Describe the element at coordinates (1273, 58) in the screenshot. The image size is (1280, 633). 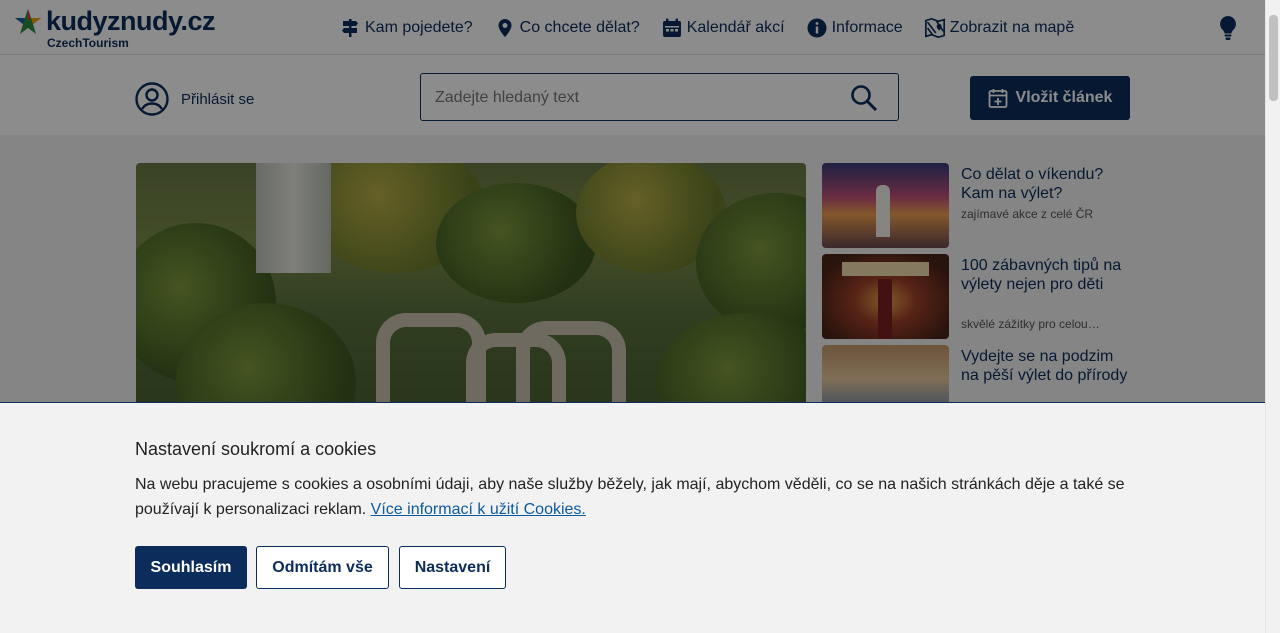
I see `scrollbar-thumb` at that location.